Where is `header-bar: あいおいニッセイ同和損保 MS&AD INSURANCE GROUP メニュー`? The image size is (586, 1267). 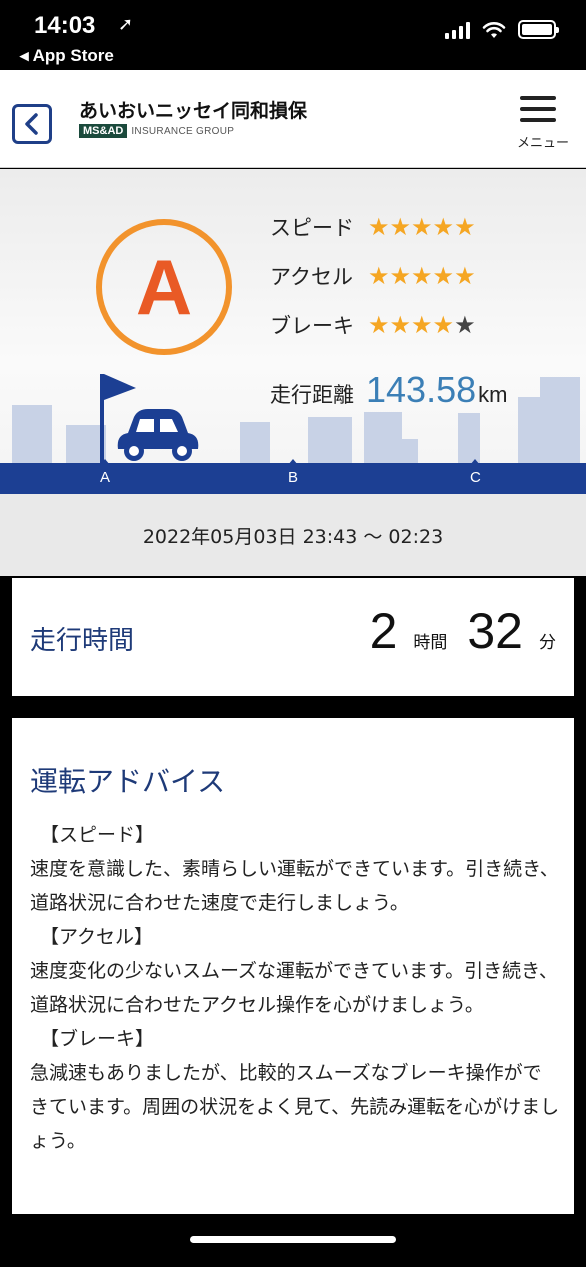 header-bar: あいおいニッセイ同和損保 MS&AD INSURANCE GROUP メニュー is located at coordinates (293, 119).